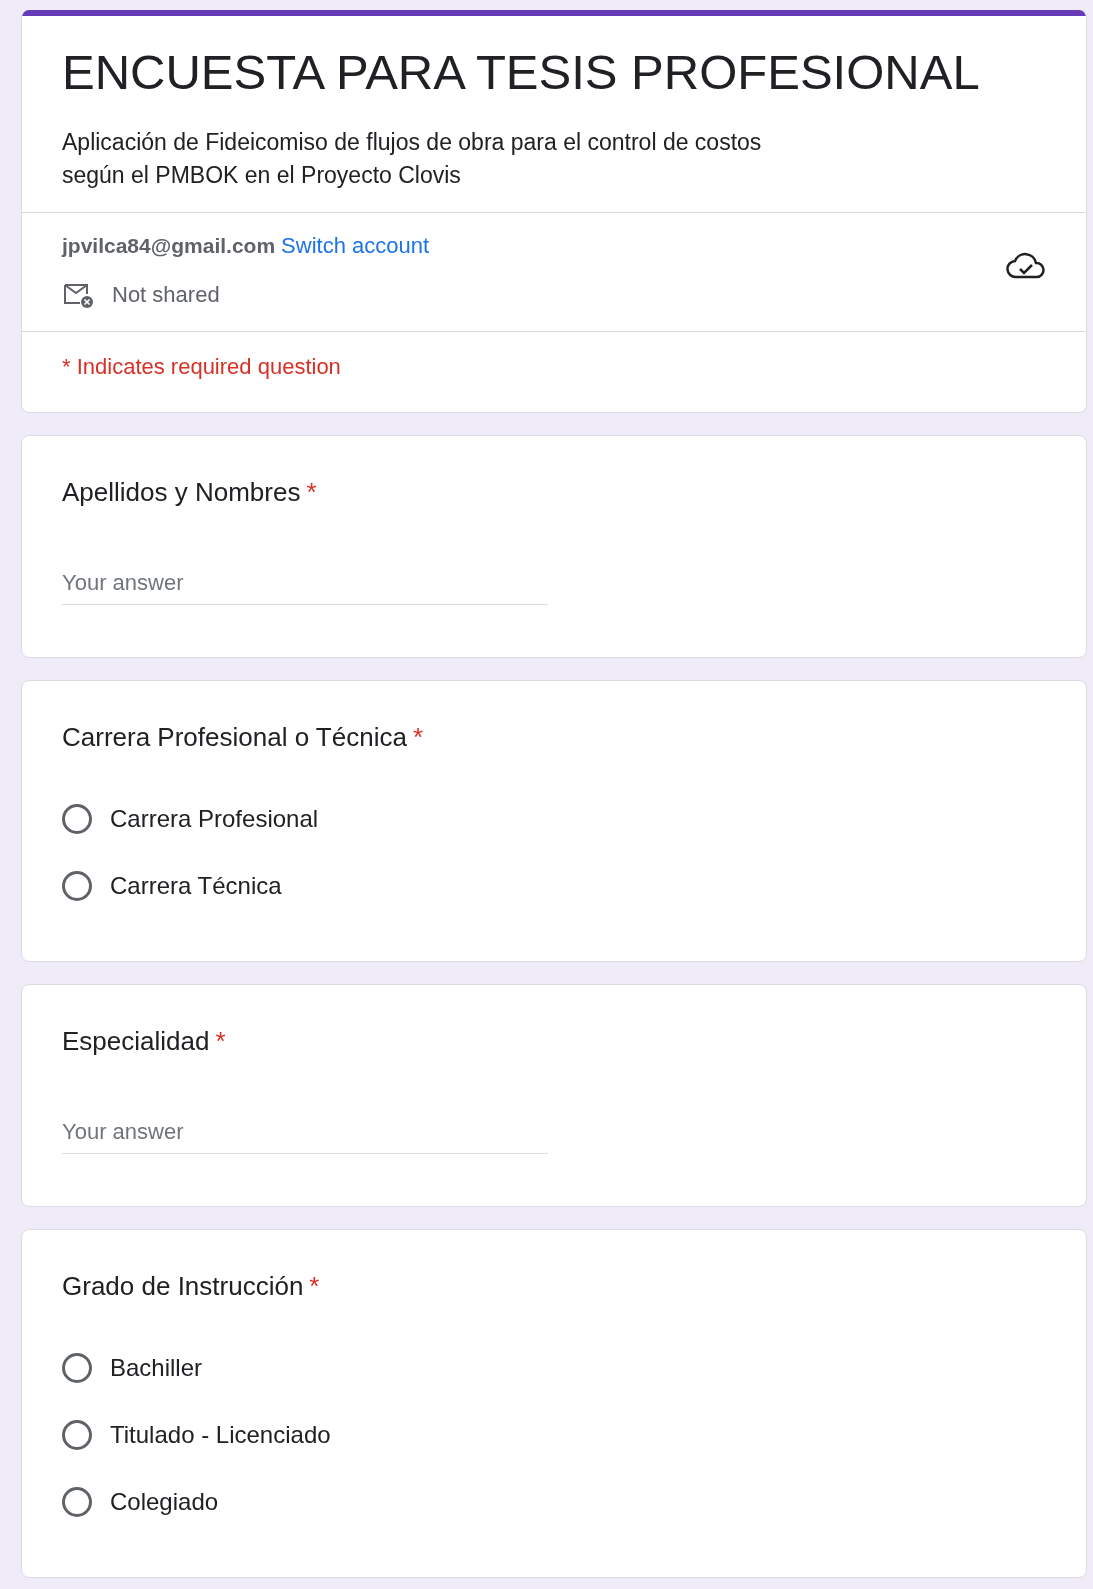 This screenshot has height=1589, width=1093. Describe the element at coordinates (166, 295) in the screenshot. I see `sharing-status: Not shared` at that location.